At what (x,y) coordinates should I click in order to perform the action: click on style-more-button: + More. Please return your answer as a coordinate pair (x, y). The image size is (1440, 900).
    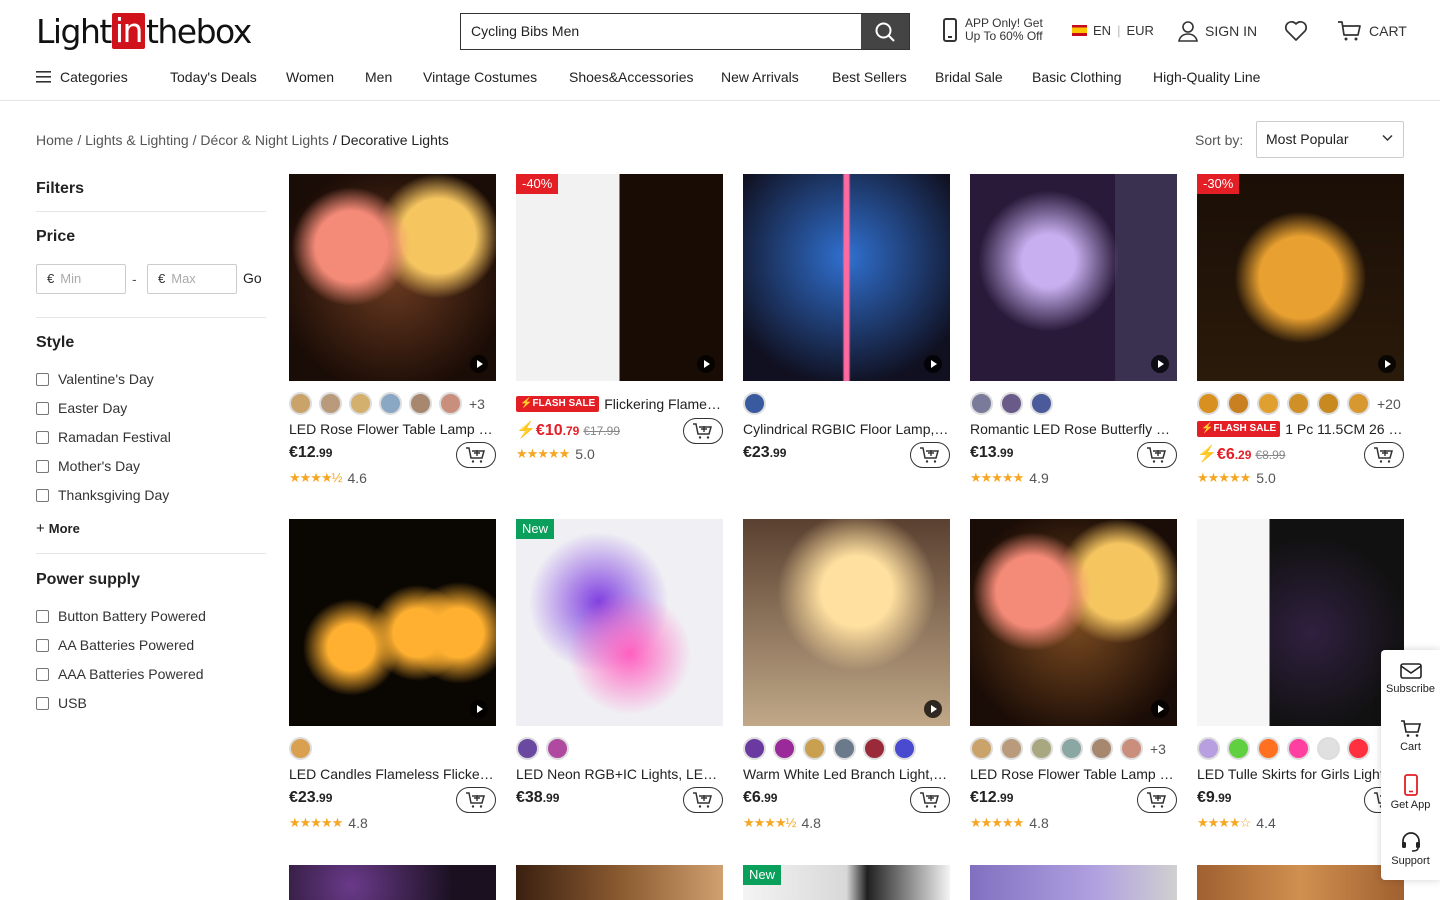
    Looking at the image, I should click on (58, 528).